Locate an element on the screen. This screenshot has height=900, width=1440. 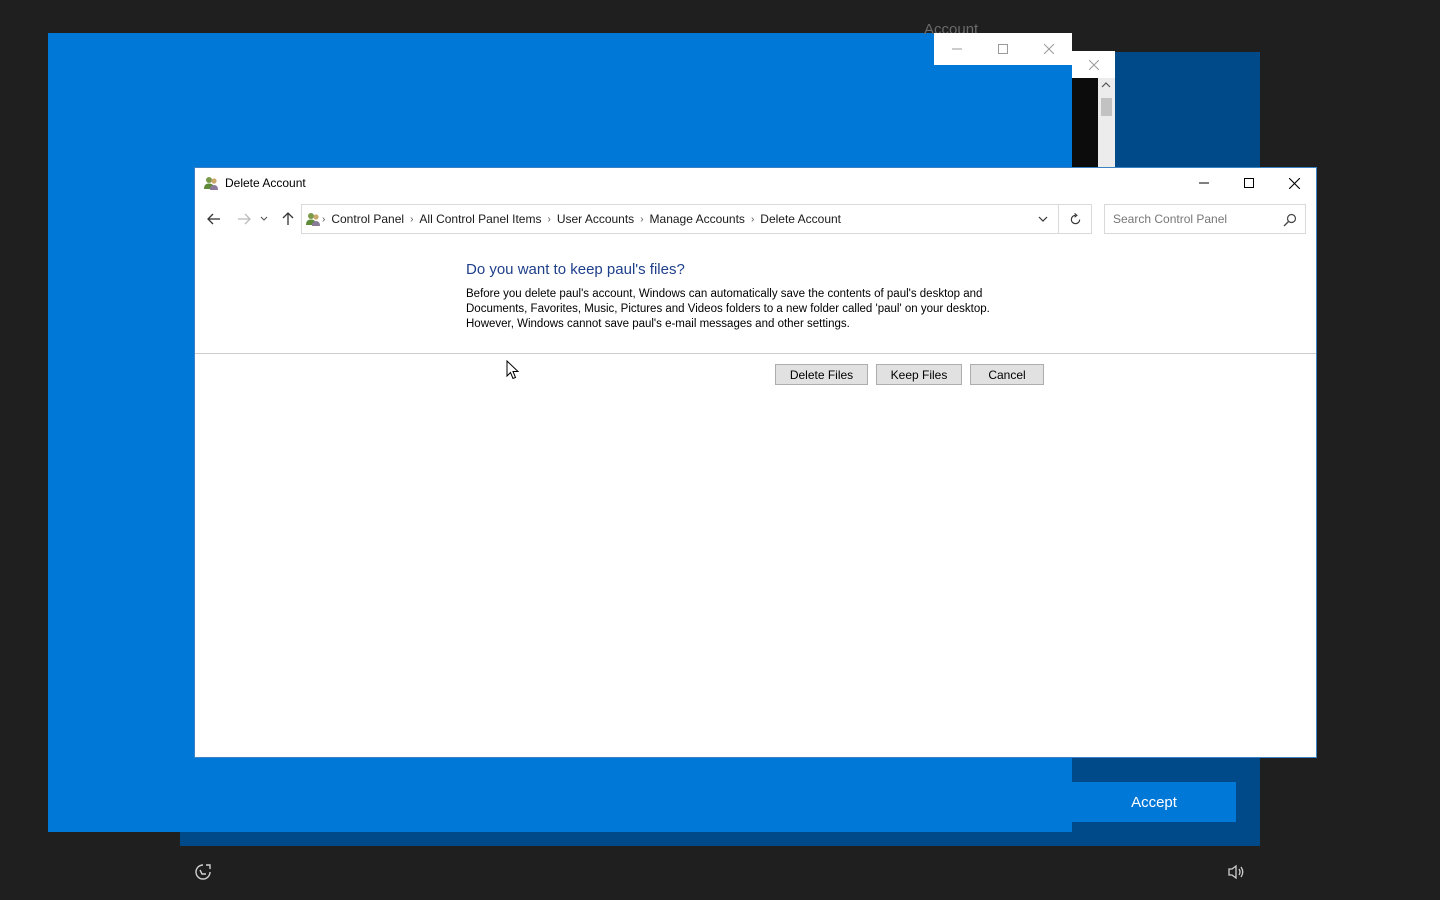
forward-arrow-icon is located at coordinates (244, 219).